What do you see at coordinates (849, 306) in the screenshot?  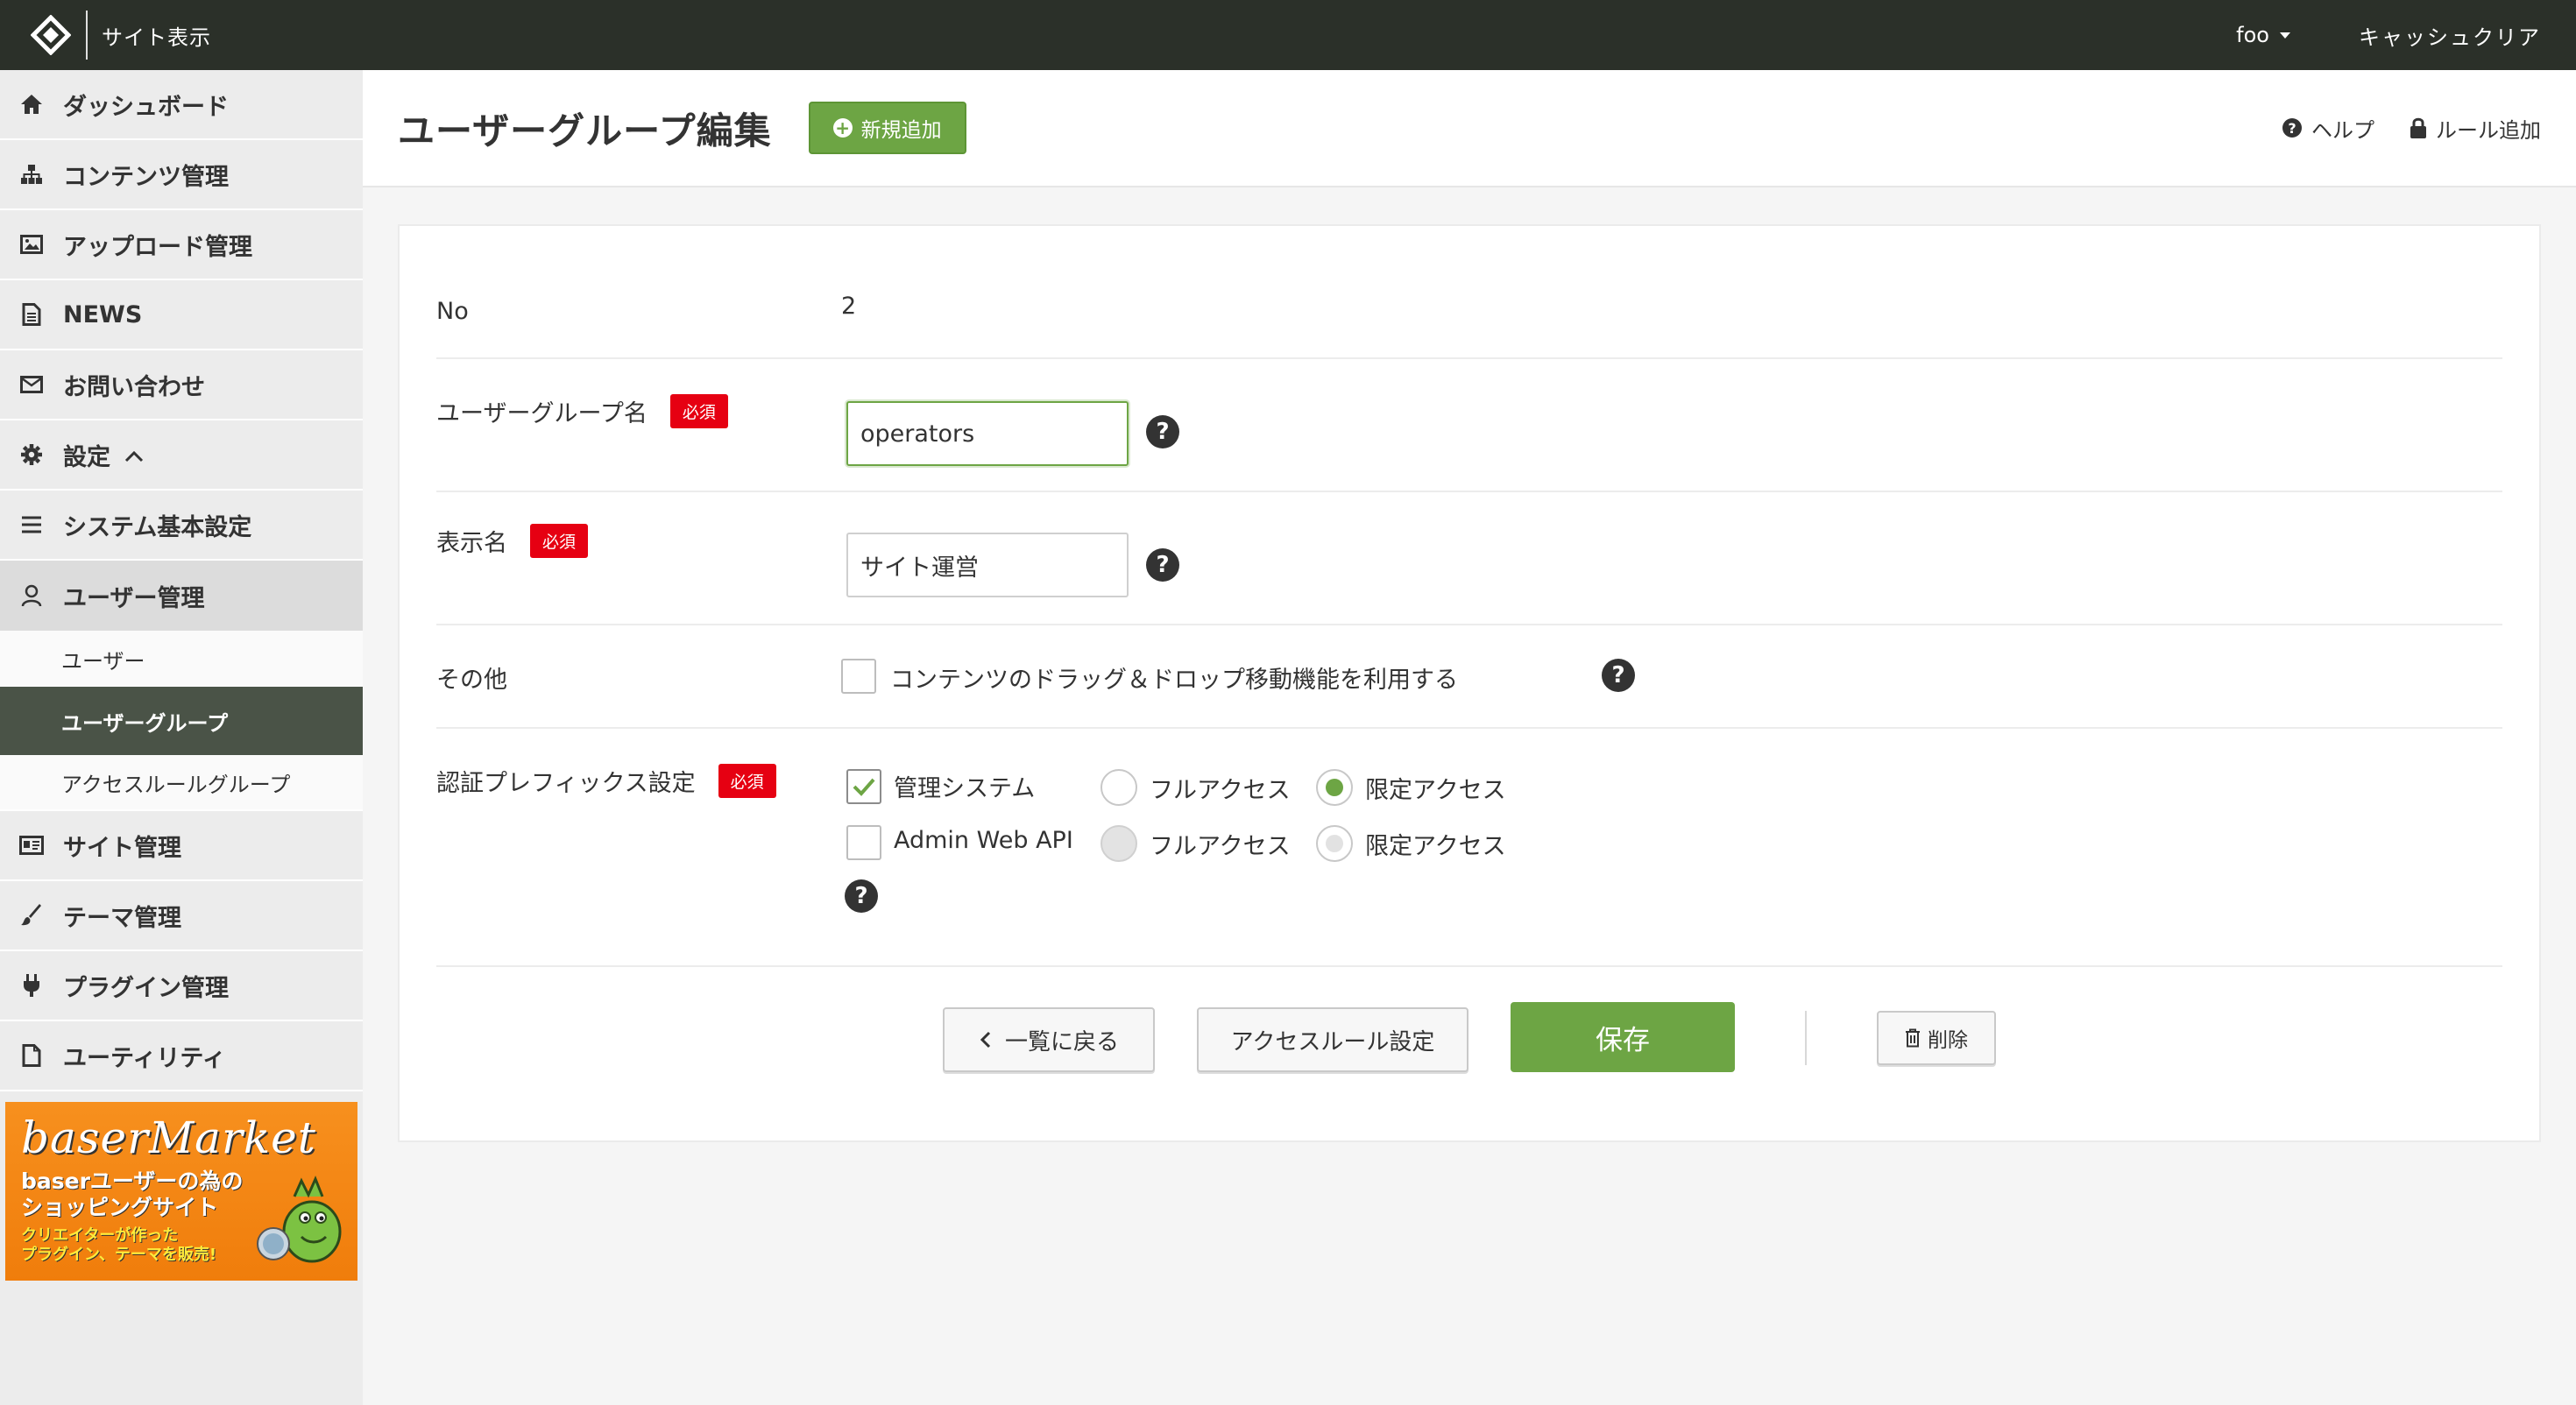 I see `no-value: 2` at bounding box center [849, 306].